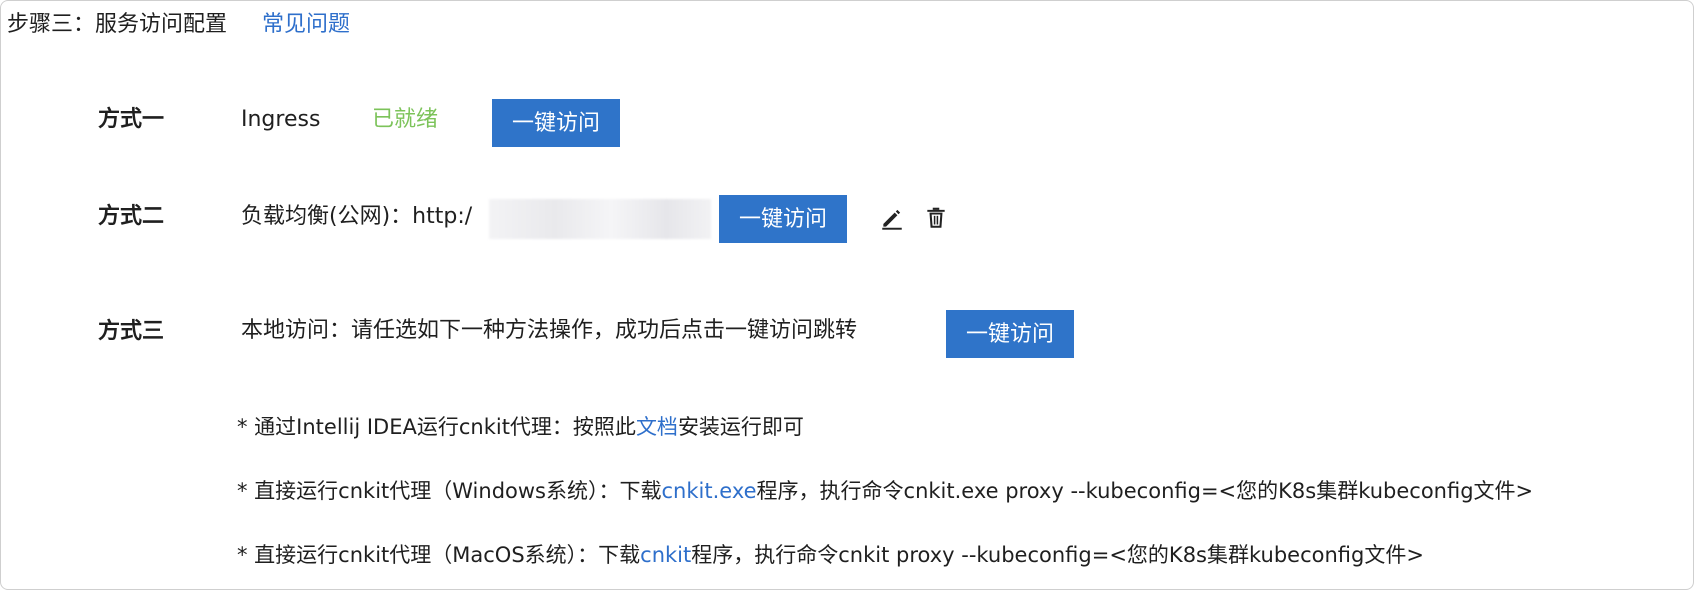 Image resolution: width=1694 pixels, height=590 pixels. Describe the element at coordinates (357, 216) in the screenshot. I see `load-balancer-url: 负载均衡(公网)：http:/` at that location.